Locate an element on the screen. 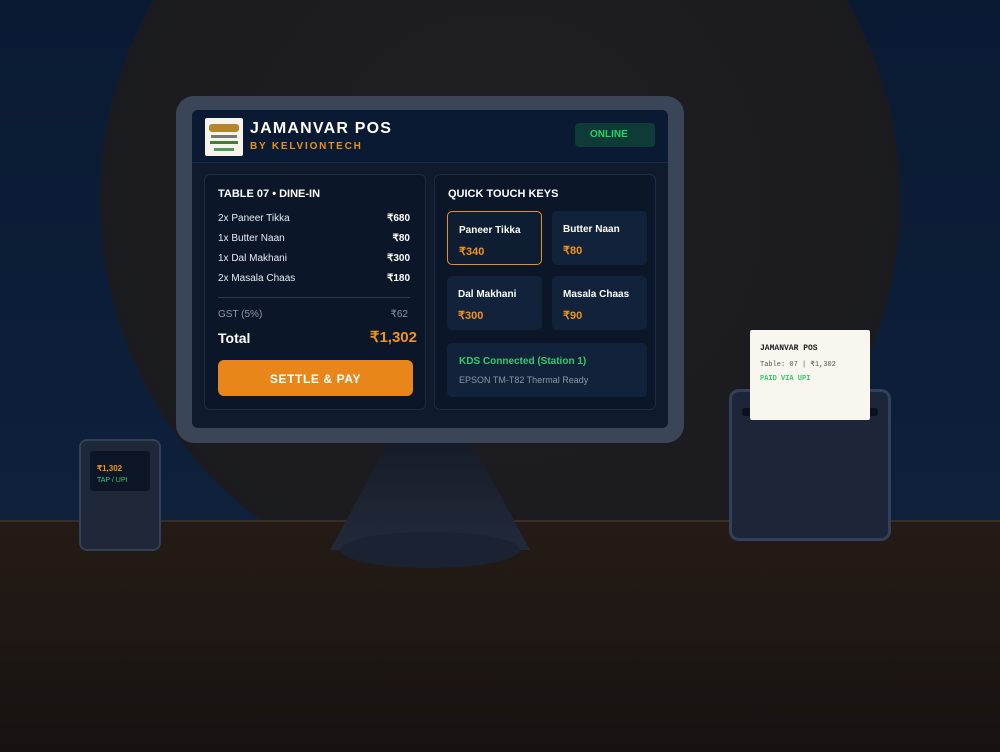  receipt-line: Table: 07 | ₹1,302 is located at coordinates (798, 365).